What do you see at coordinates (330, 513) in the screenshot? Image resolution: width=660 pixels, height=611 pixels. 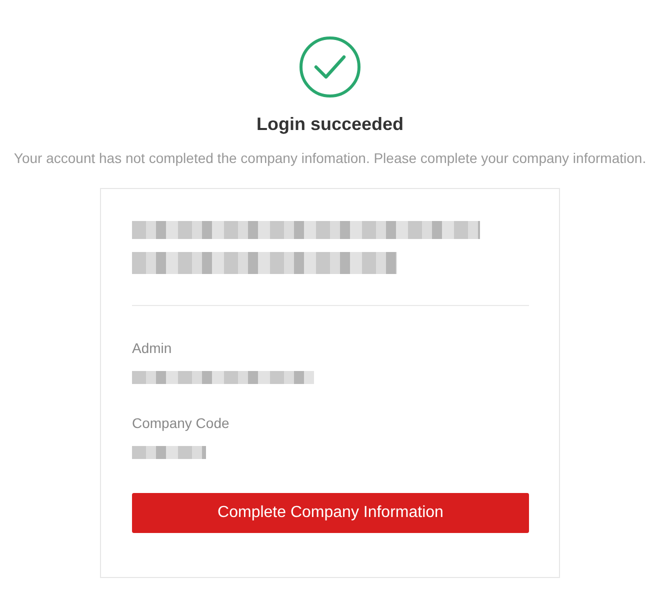 I see `complete-information-button: Complete Company Information` at bounding box center [330, 513].